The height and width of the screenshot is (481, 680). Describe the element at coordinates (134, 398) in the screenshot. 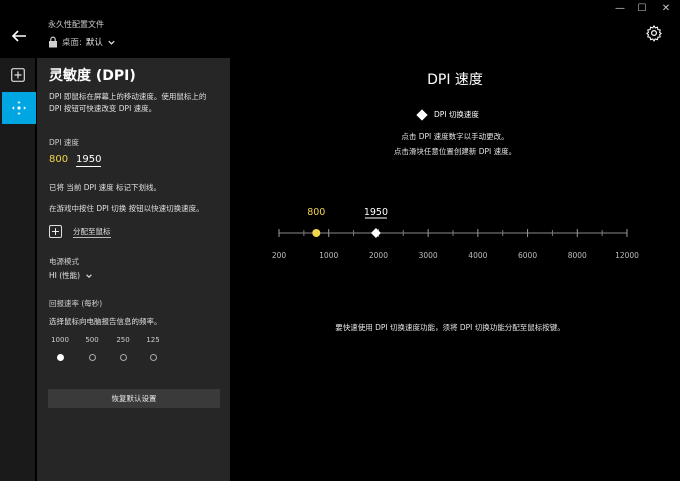

I see `reset-defaults-button: 恢复默认设置` at that location.